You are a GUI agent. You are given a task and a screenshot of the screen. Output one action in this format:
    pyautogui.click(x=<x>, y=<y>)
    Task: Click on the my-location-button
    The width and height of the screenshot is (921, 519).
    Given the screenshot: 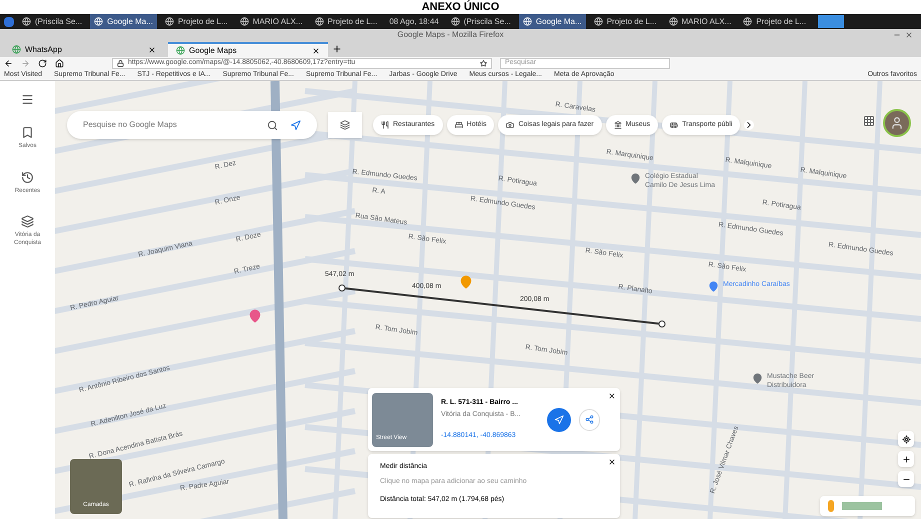 What is the action you would take?
    pyautogui.click(x=906, y=439)
    